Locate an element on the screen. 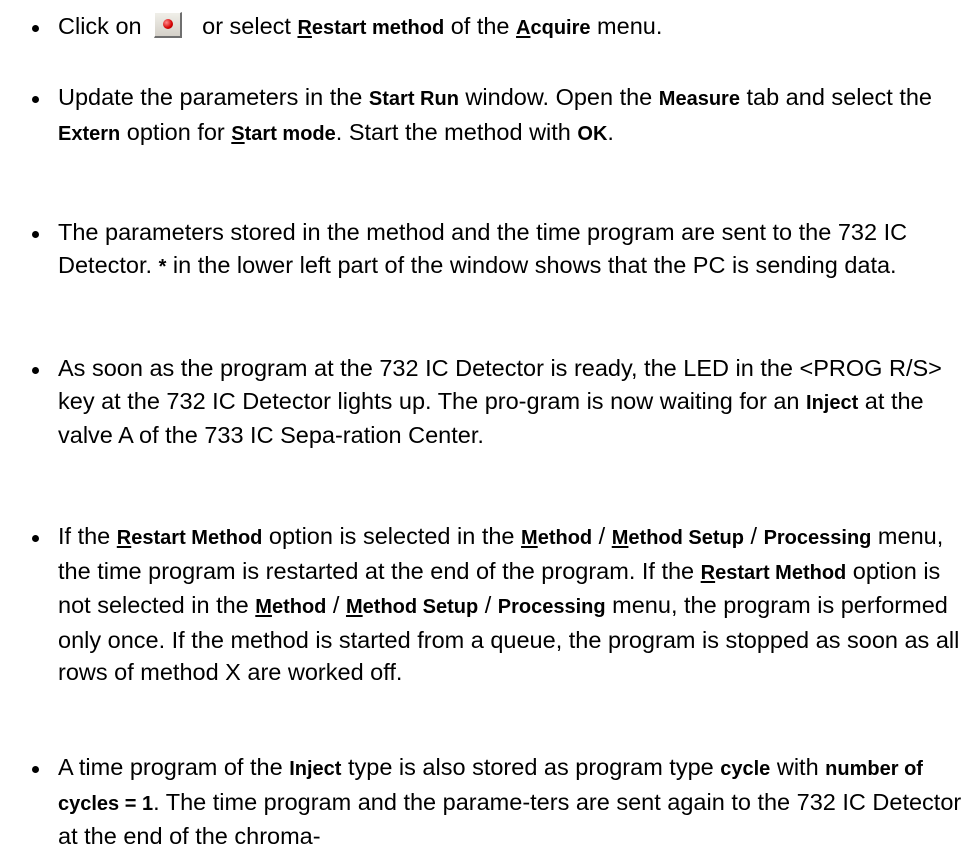 The height and width of the screenshot is (853, 974). text-run: of the is located at coordinates (480, 26).